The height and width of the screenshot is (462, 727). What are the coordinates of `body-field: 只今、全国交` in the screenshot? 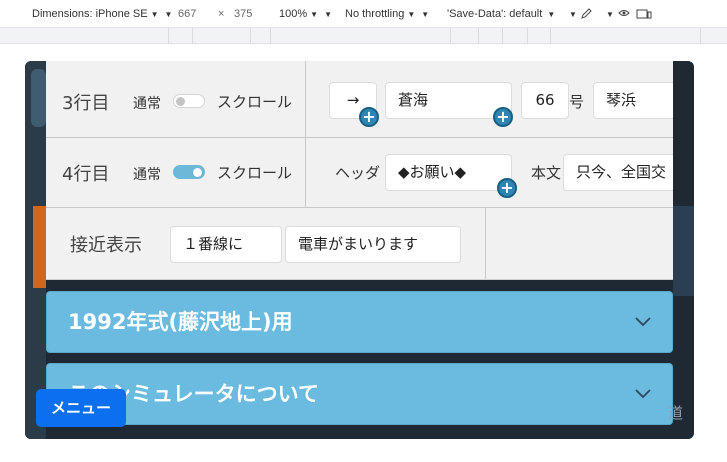 It's located at (618, 172).